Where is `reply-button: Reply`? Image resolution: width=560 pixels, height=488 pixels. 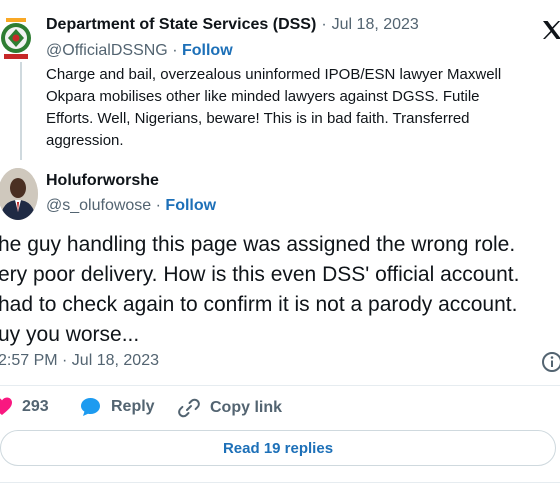
reply-button: Reply is located at coordinates (117, 407).